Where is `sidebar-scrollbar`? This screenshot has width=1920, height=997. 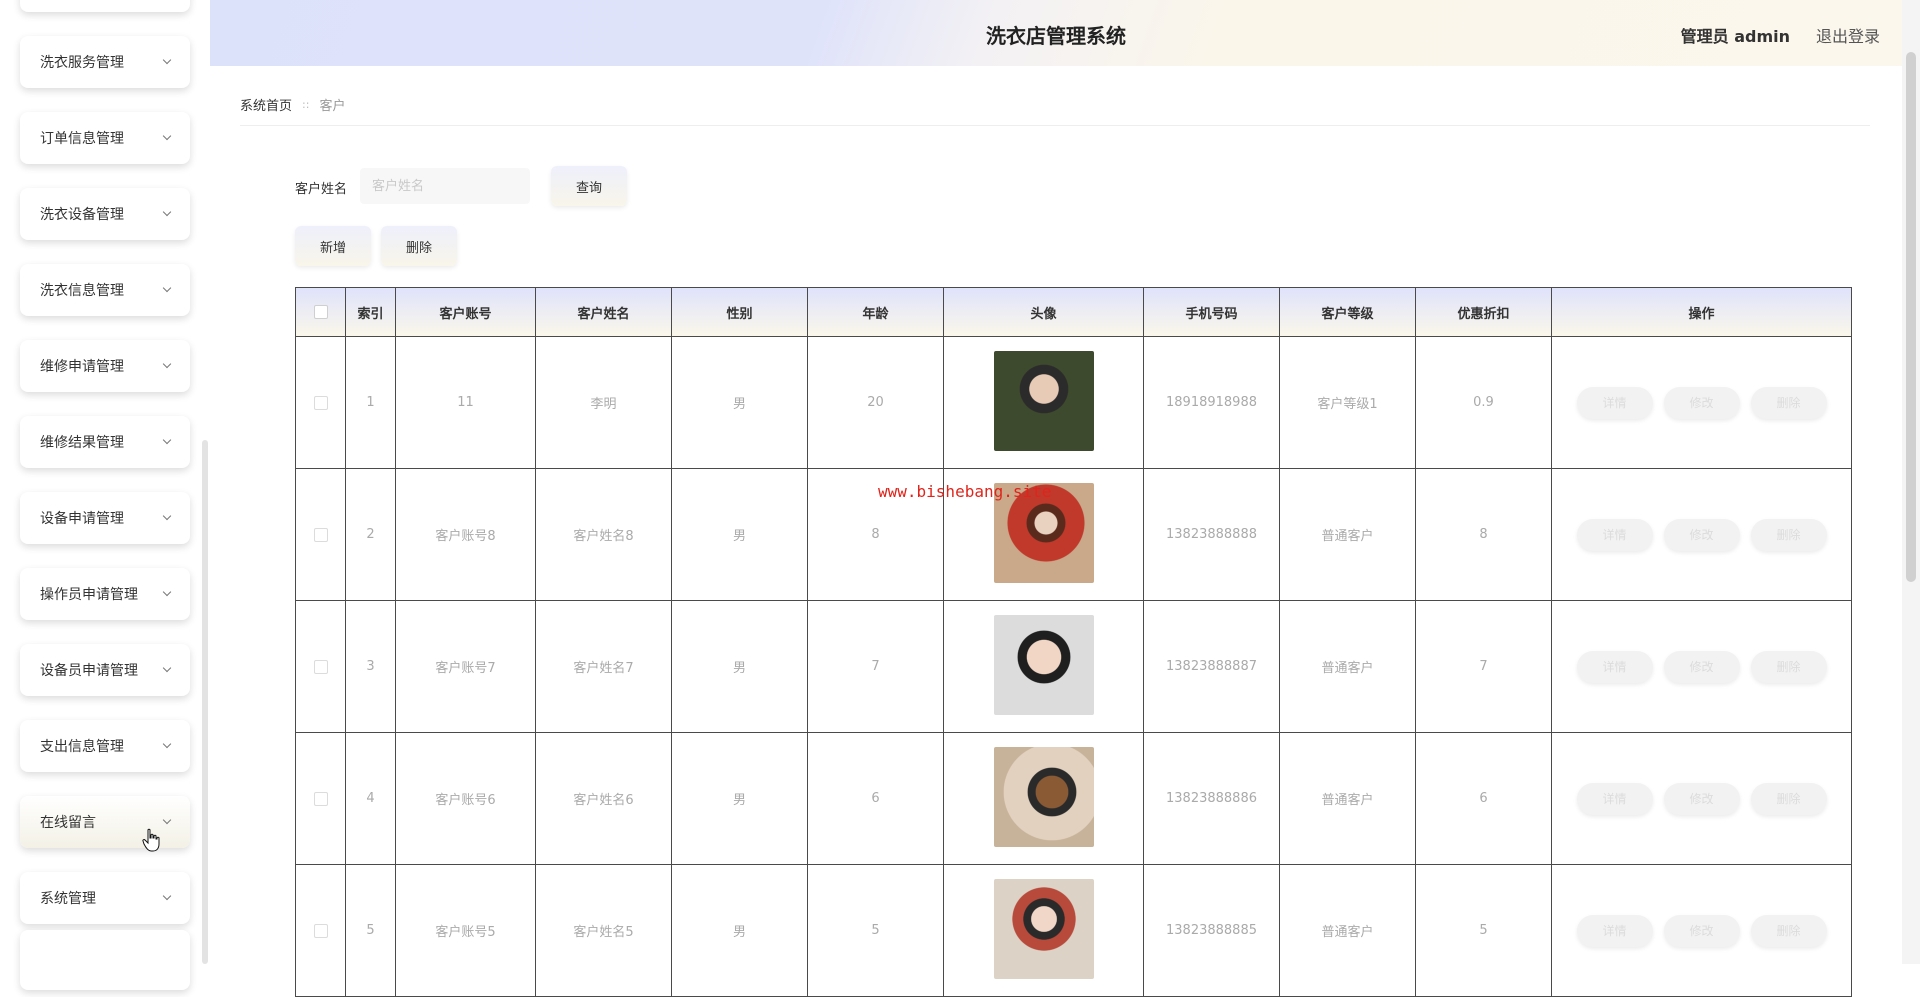 sidebar-scrollbar is located at coordinates (205, 702).